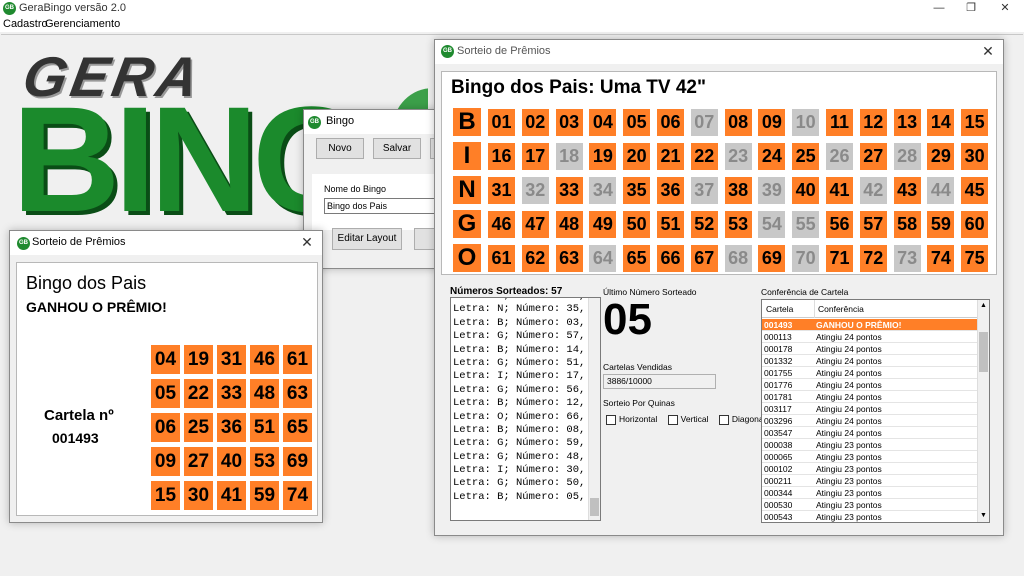  What do you see at coordinates (639, 403) in the screenshot?
I see `quinas-label: Sorteio Por Quinas` at bounding box center [639, 403].